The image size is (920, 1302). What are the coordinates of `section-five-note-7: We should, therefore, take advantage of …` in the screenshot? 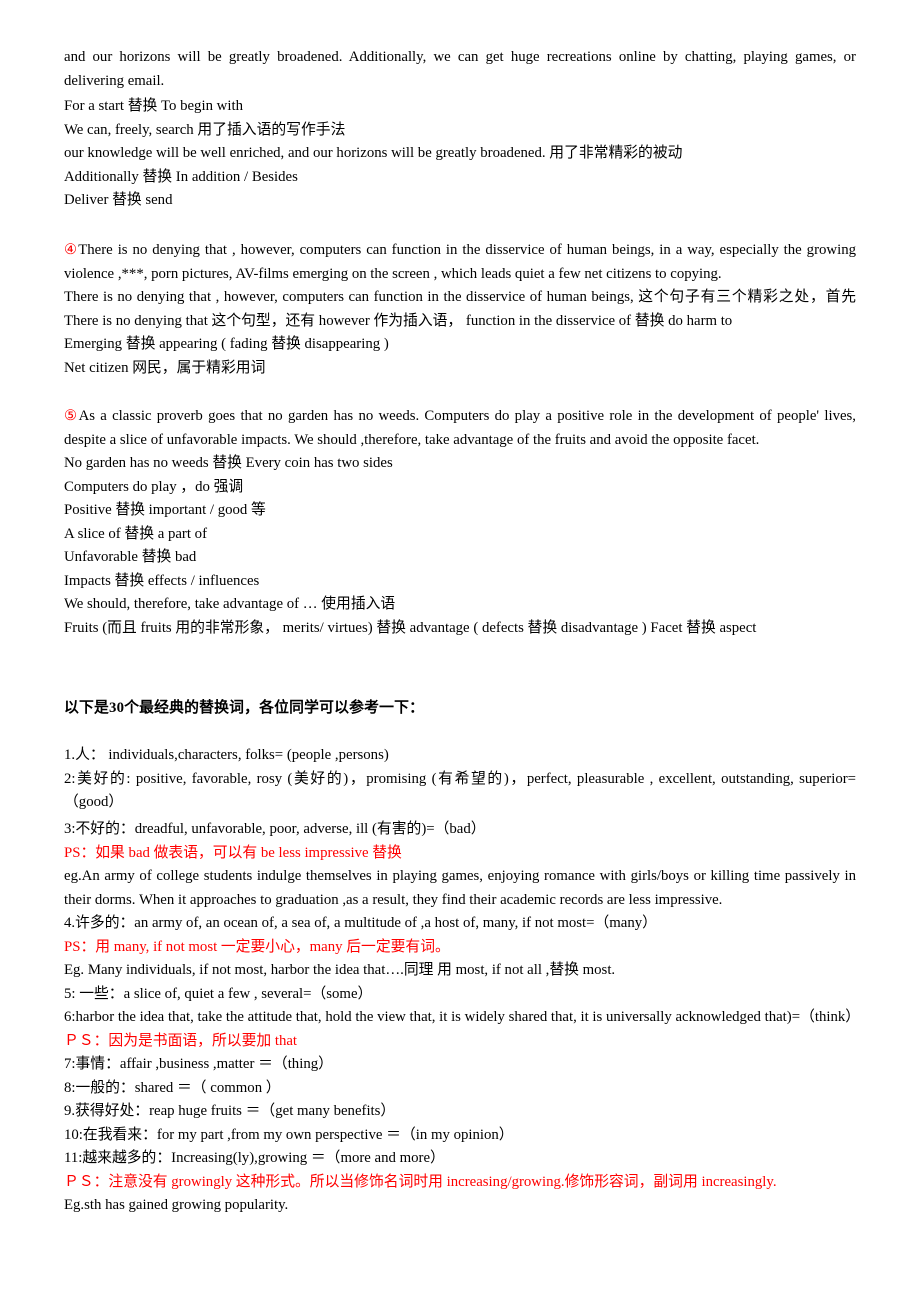 It's located at (230, 604).